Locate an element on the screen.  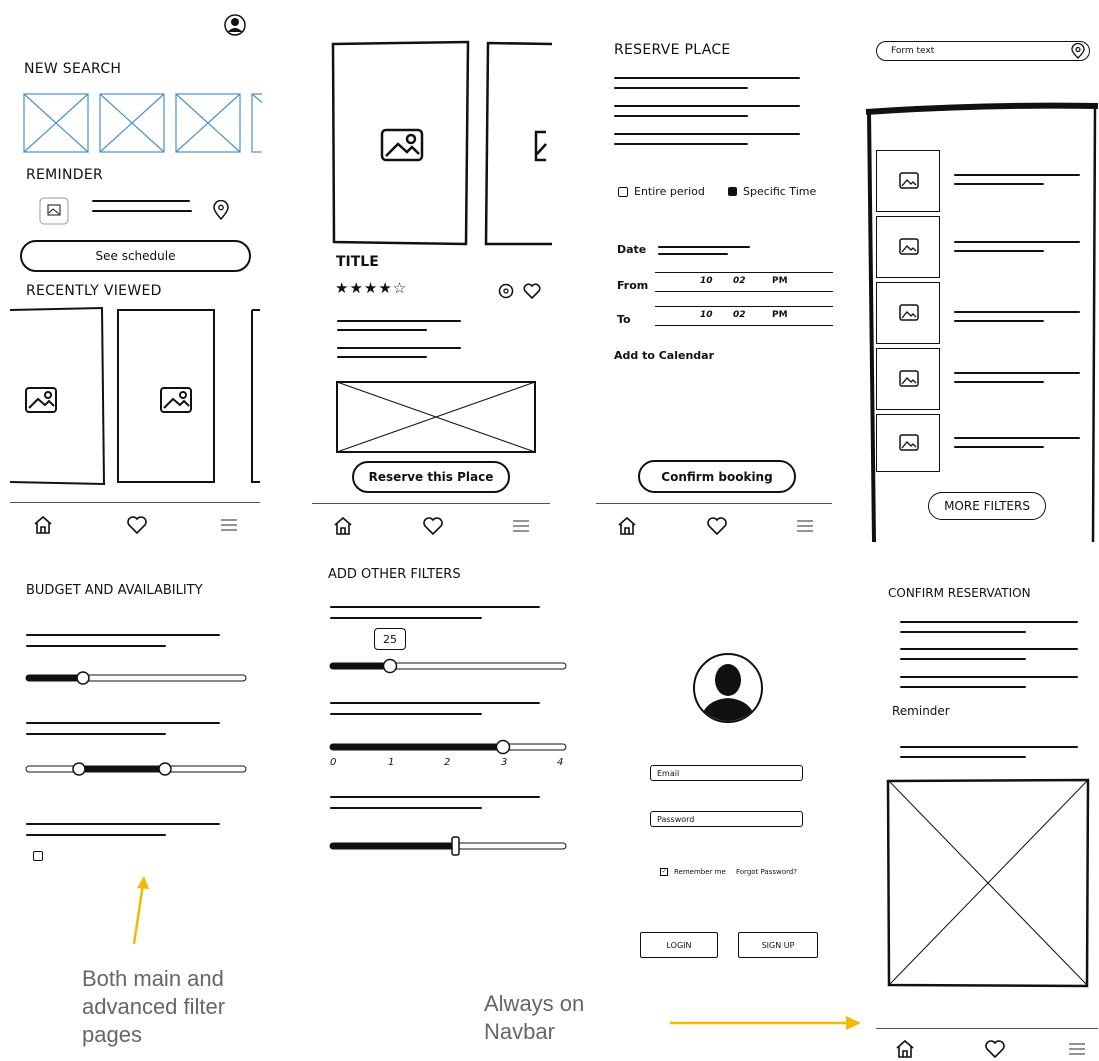
entire-period-option: Entire period is located at coordinates (661, 191).